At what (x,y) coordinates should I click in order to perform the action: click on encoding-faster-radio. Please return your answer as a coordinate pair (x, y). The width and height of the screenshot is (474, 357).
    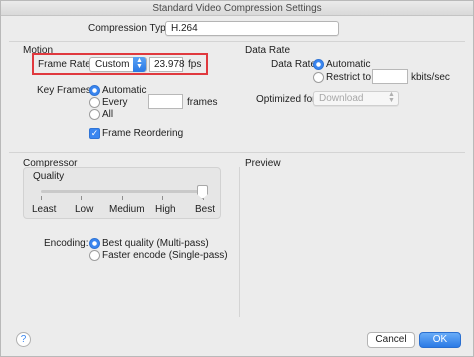
    Looking at the image, I should click on (94, 255).